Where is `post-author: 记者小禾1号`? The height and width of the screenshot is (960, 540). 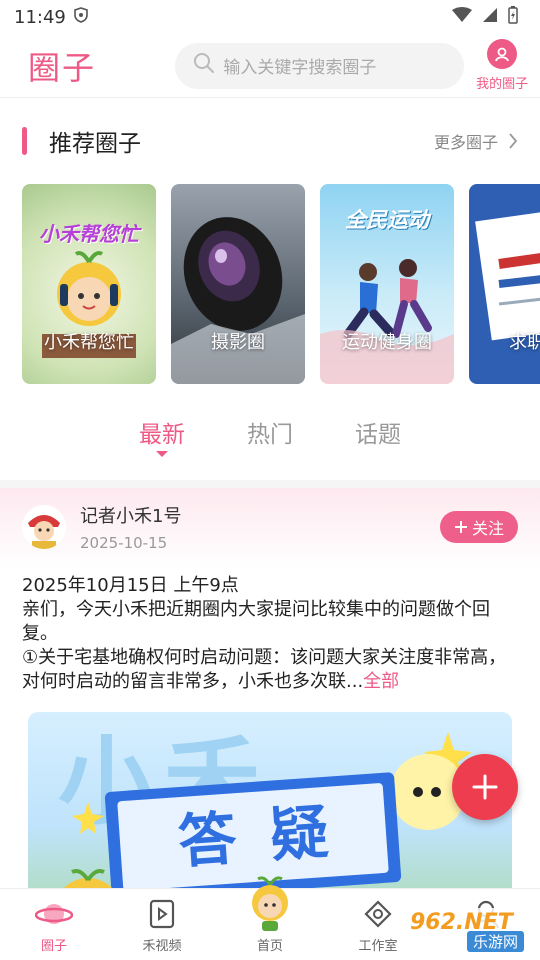
post-author: 记者小禾1号 is located at coordinates (130, 515).